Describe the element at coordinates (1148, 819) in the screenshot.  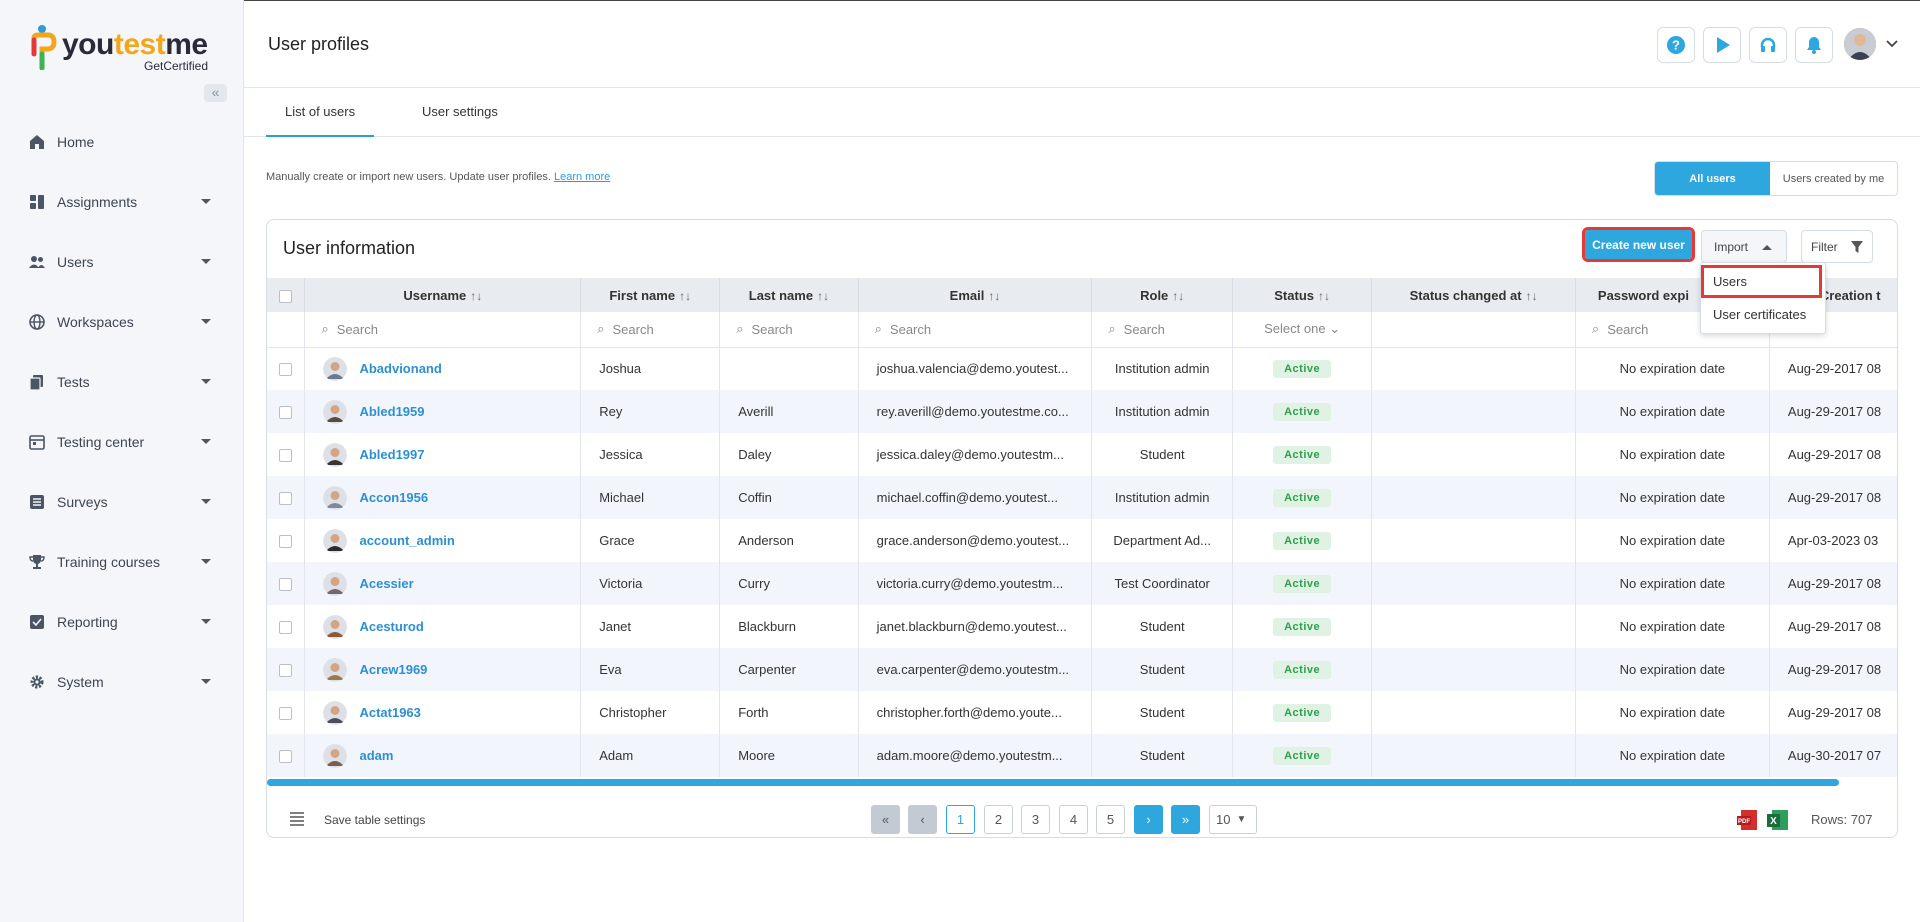
I see `next-page-button: ›` at that location.